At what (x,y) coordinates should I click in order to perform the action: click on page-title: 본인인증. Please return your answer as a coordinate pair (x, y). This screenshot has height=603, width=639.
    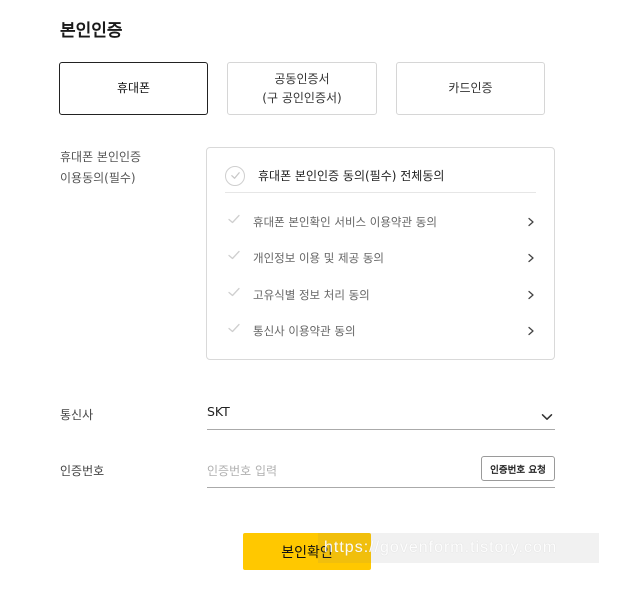
    Looking at the image, I should click on (91, 31).